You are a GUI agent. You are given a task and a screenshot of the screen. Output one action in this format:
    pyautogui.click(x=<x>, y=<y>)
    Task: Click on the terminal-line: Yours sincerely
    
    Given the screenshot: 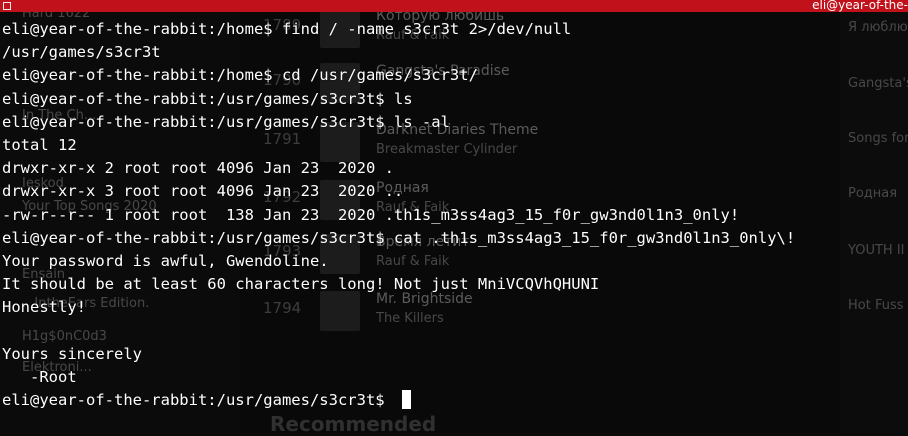 What is the action you would take?
    pyautogui.click(x=398, y=354)
    